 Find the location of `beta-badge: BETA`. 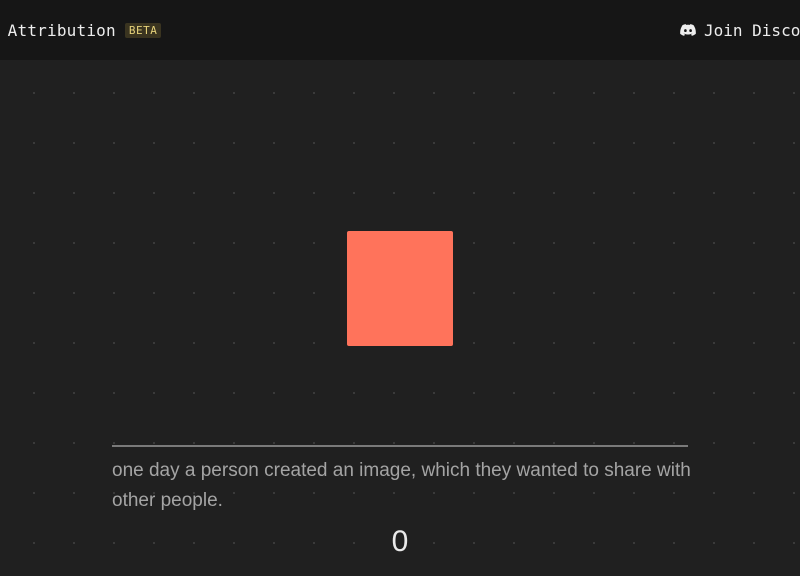

beta-badge: BETA is located at coordinates (143, 30).